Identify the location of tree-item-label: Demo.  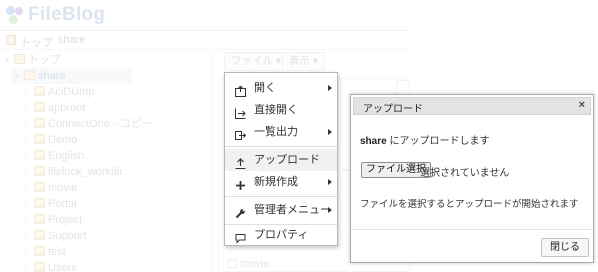
(63, 140).